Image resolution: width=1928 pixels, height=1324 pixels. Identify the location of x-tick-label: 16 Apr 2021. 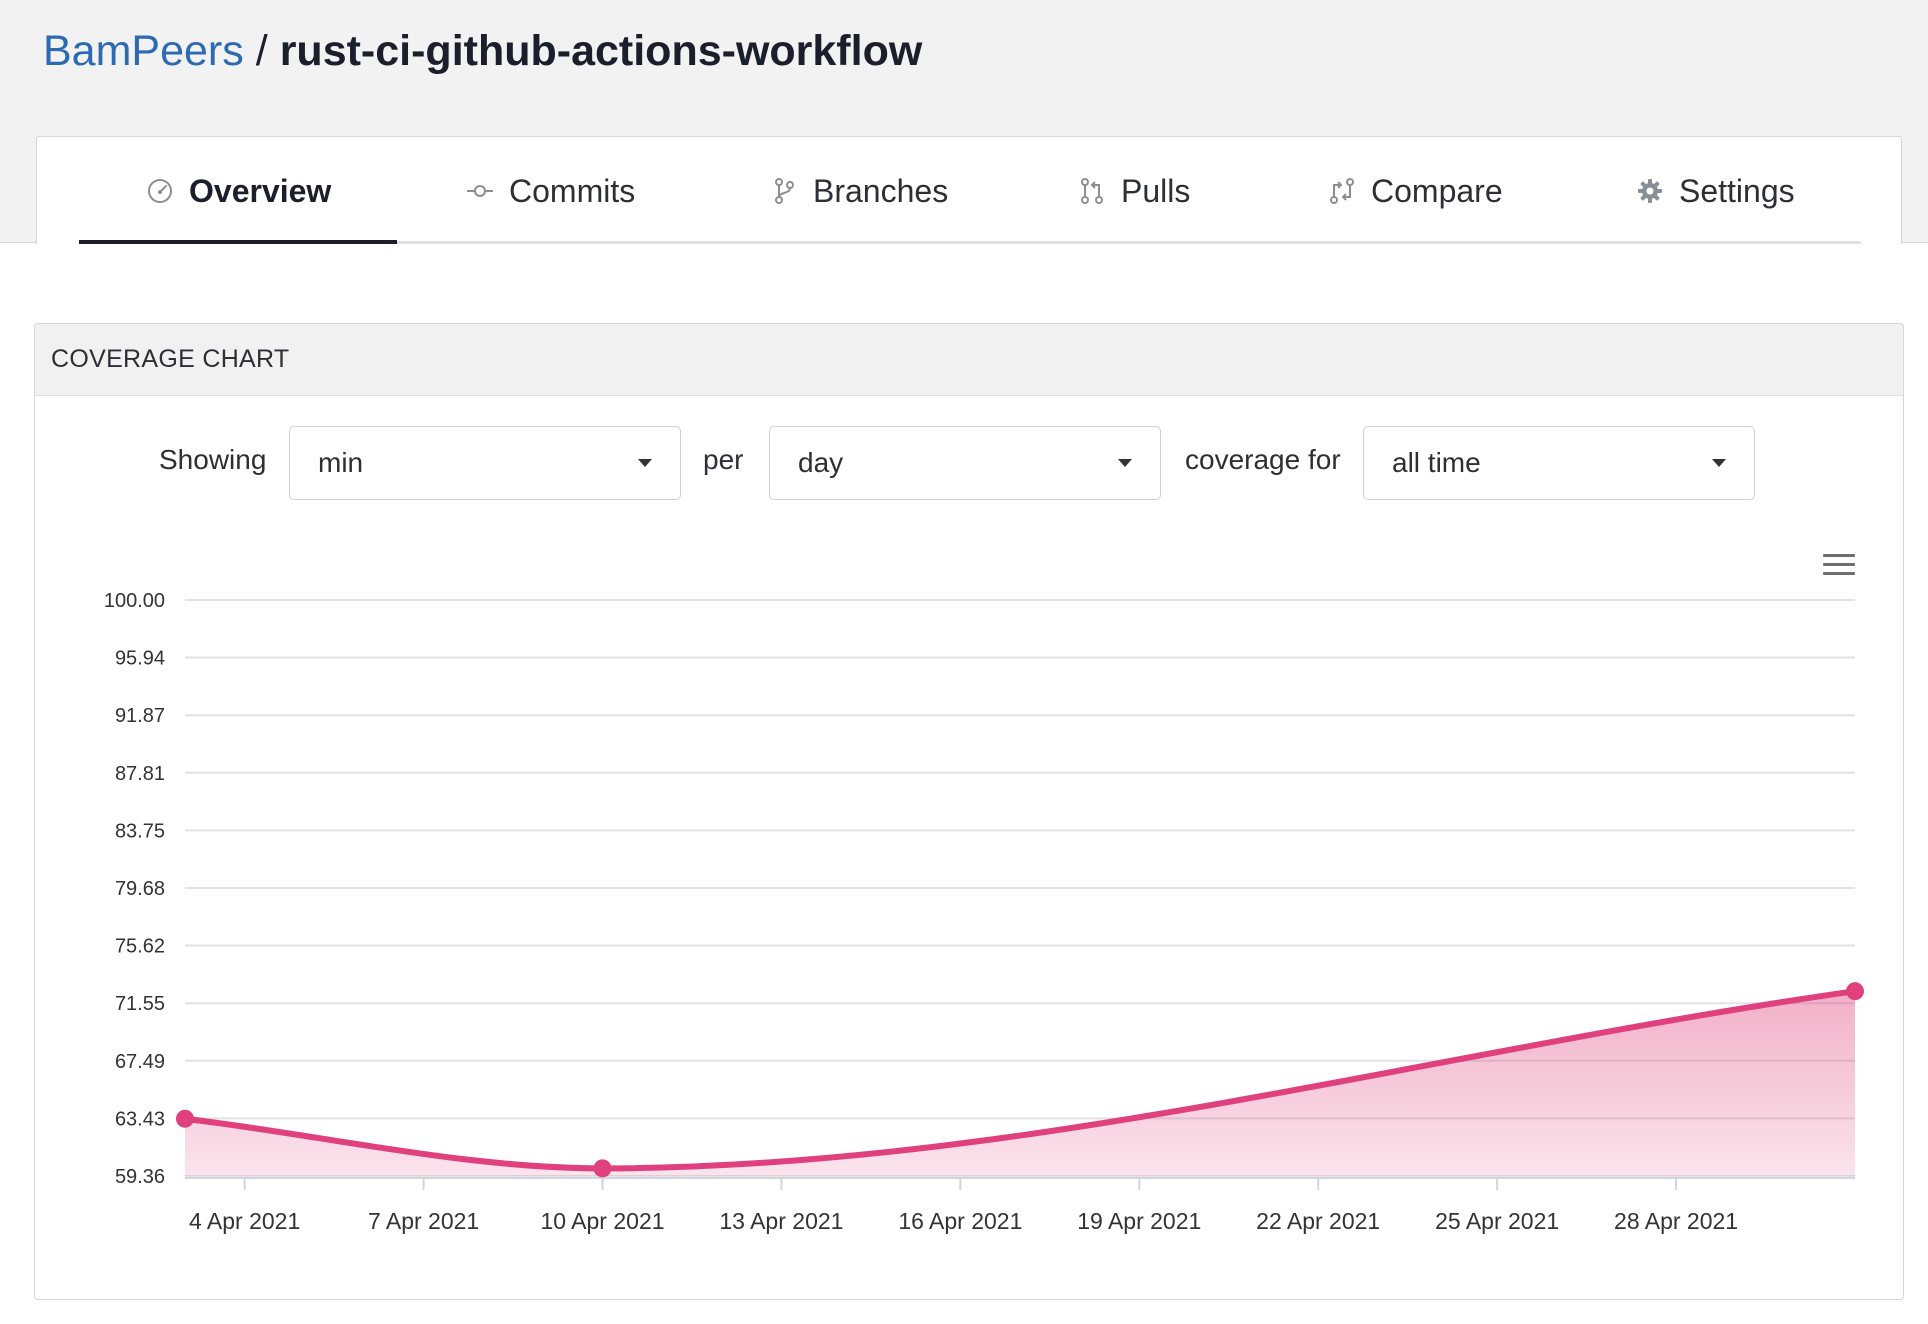
(960, 1221).